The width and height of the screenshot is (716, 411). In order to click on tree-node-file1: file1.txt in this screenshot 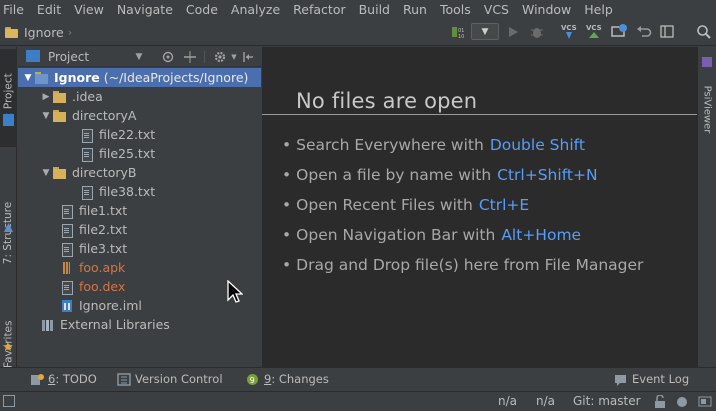, I will do `click(139, 210)`.